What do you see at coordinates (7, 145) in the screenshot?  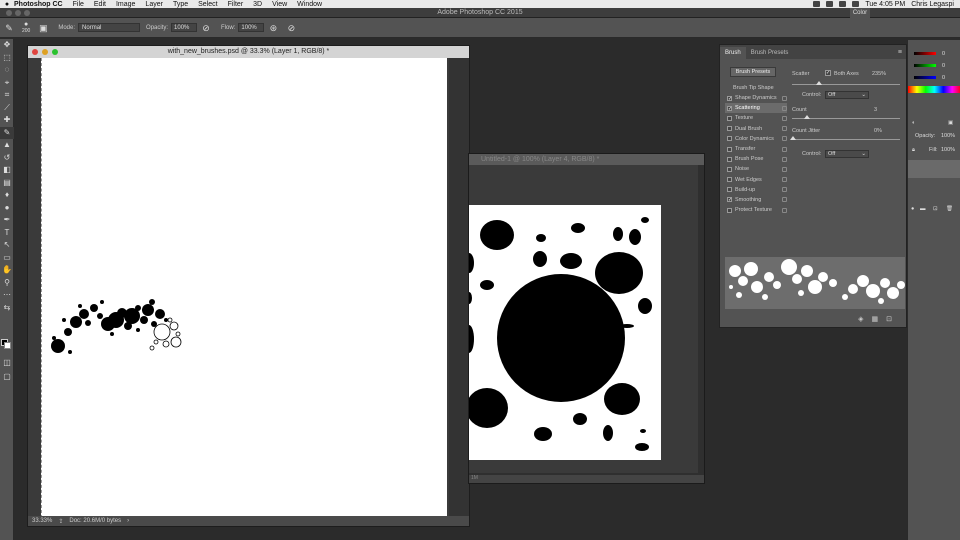 I see `stamp-tool-icon: ▲` at bounding box center [7, 145].